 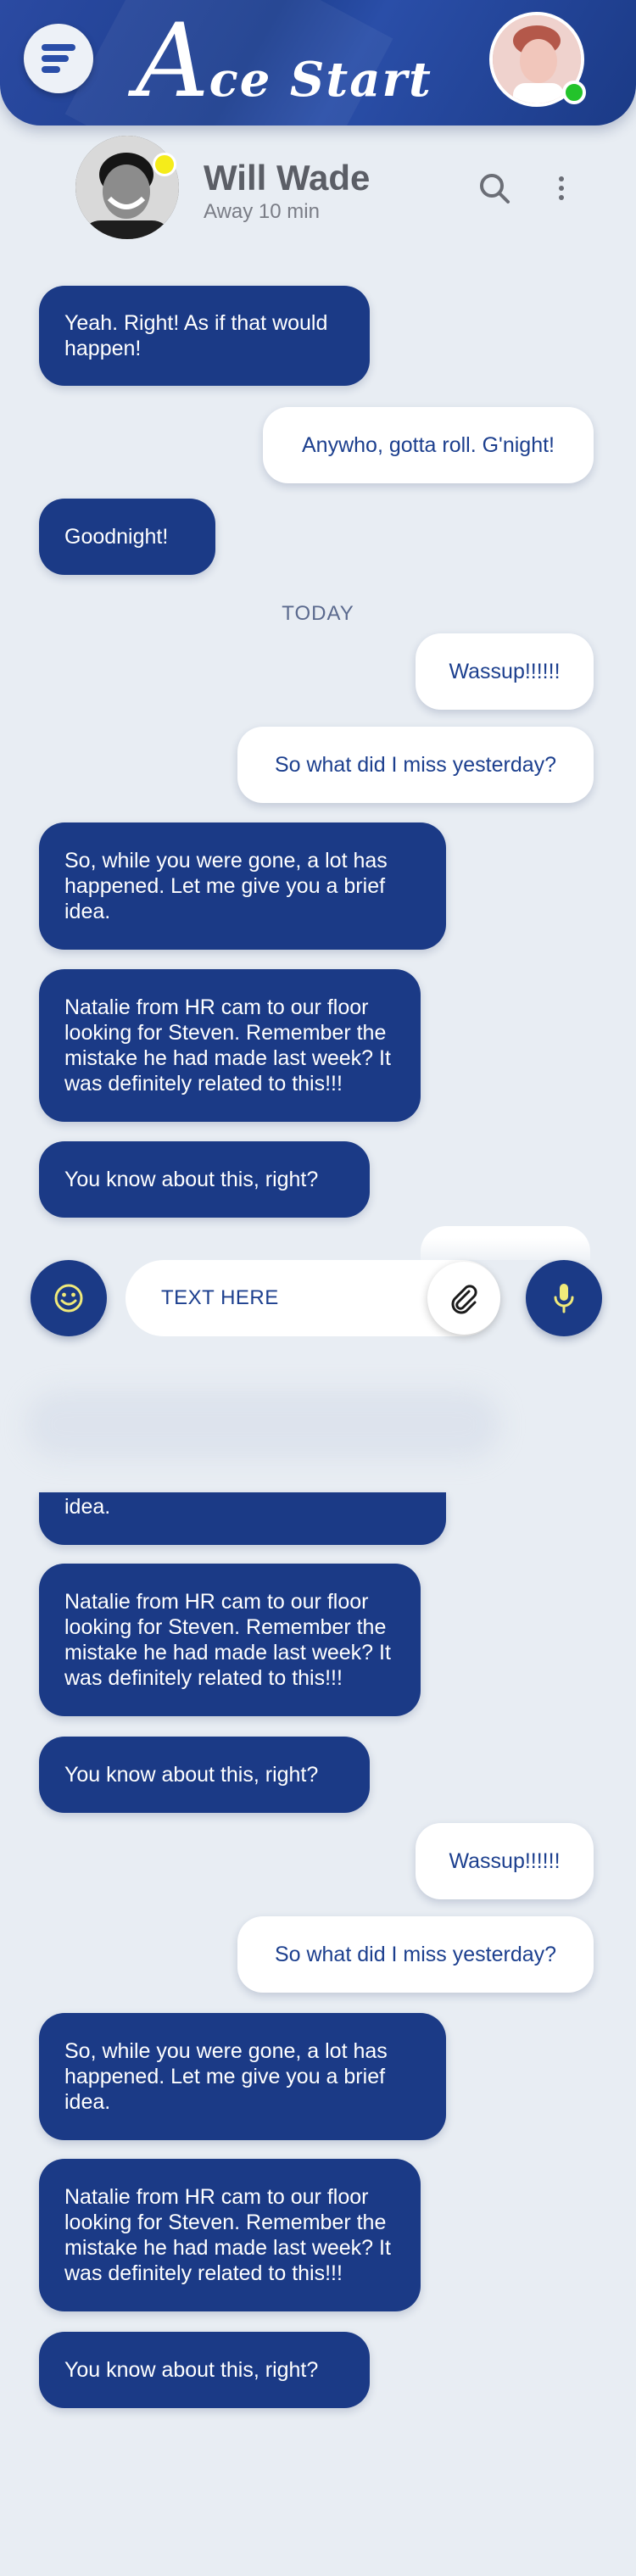 I want to click on contact-avatar, so click(x=127, y=187).